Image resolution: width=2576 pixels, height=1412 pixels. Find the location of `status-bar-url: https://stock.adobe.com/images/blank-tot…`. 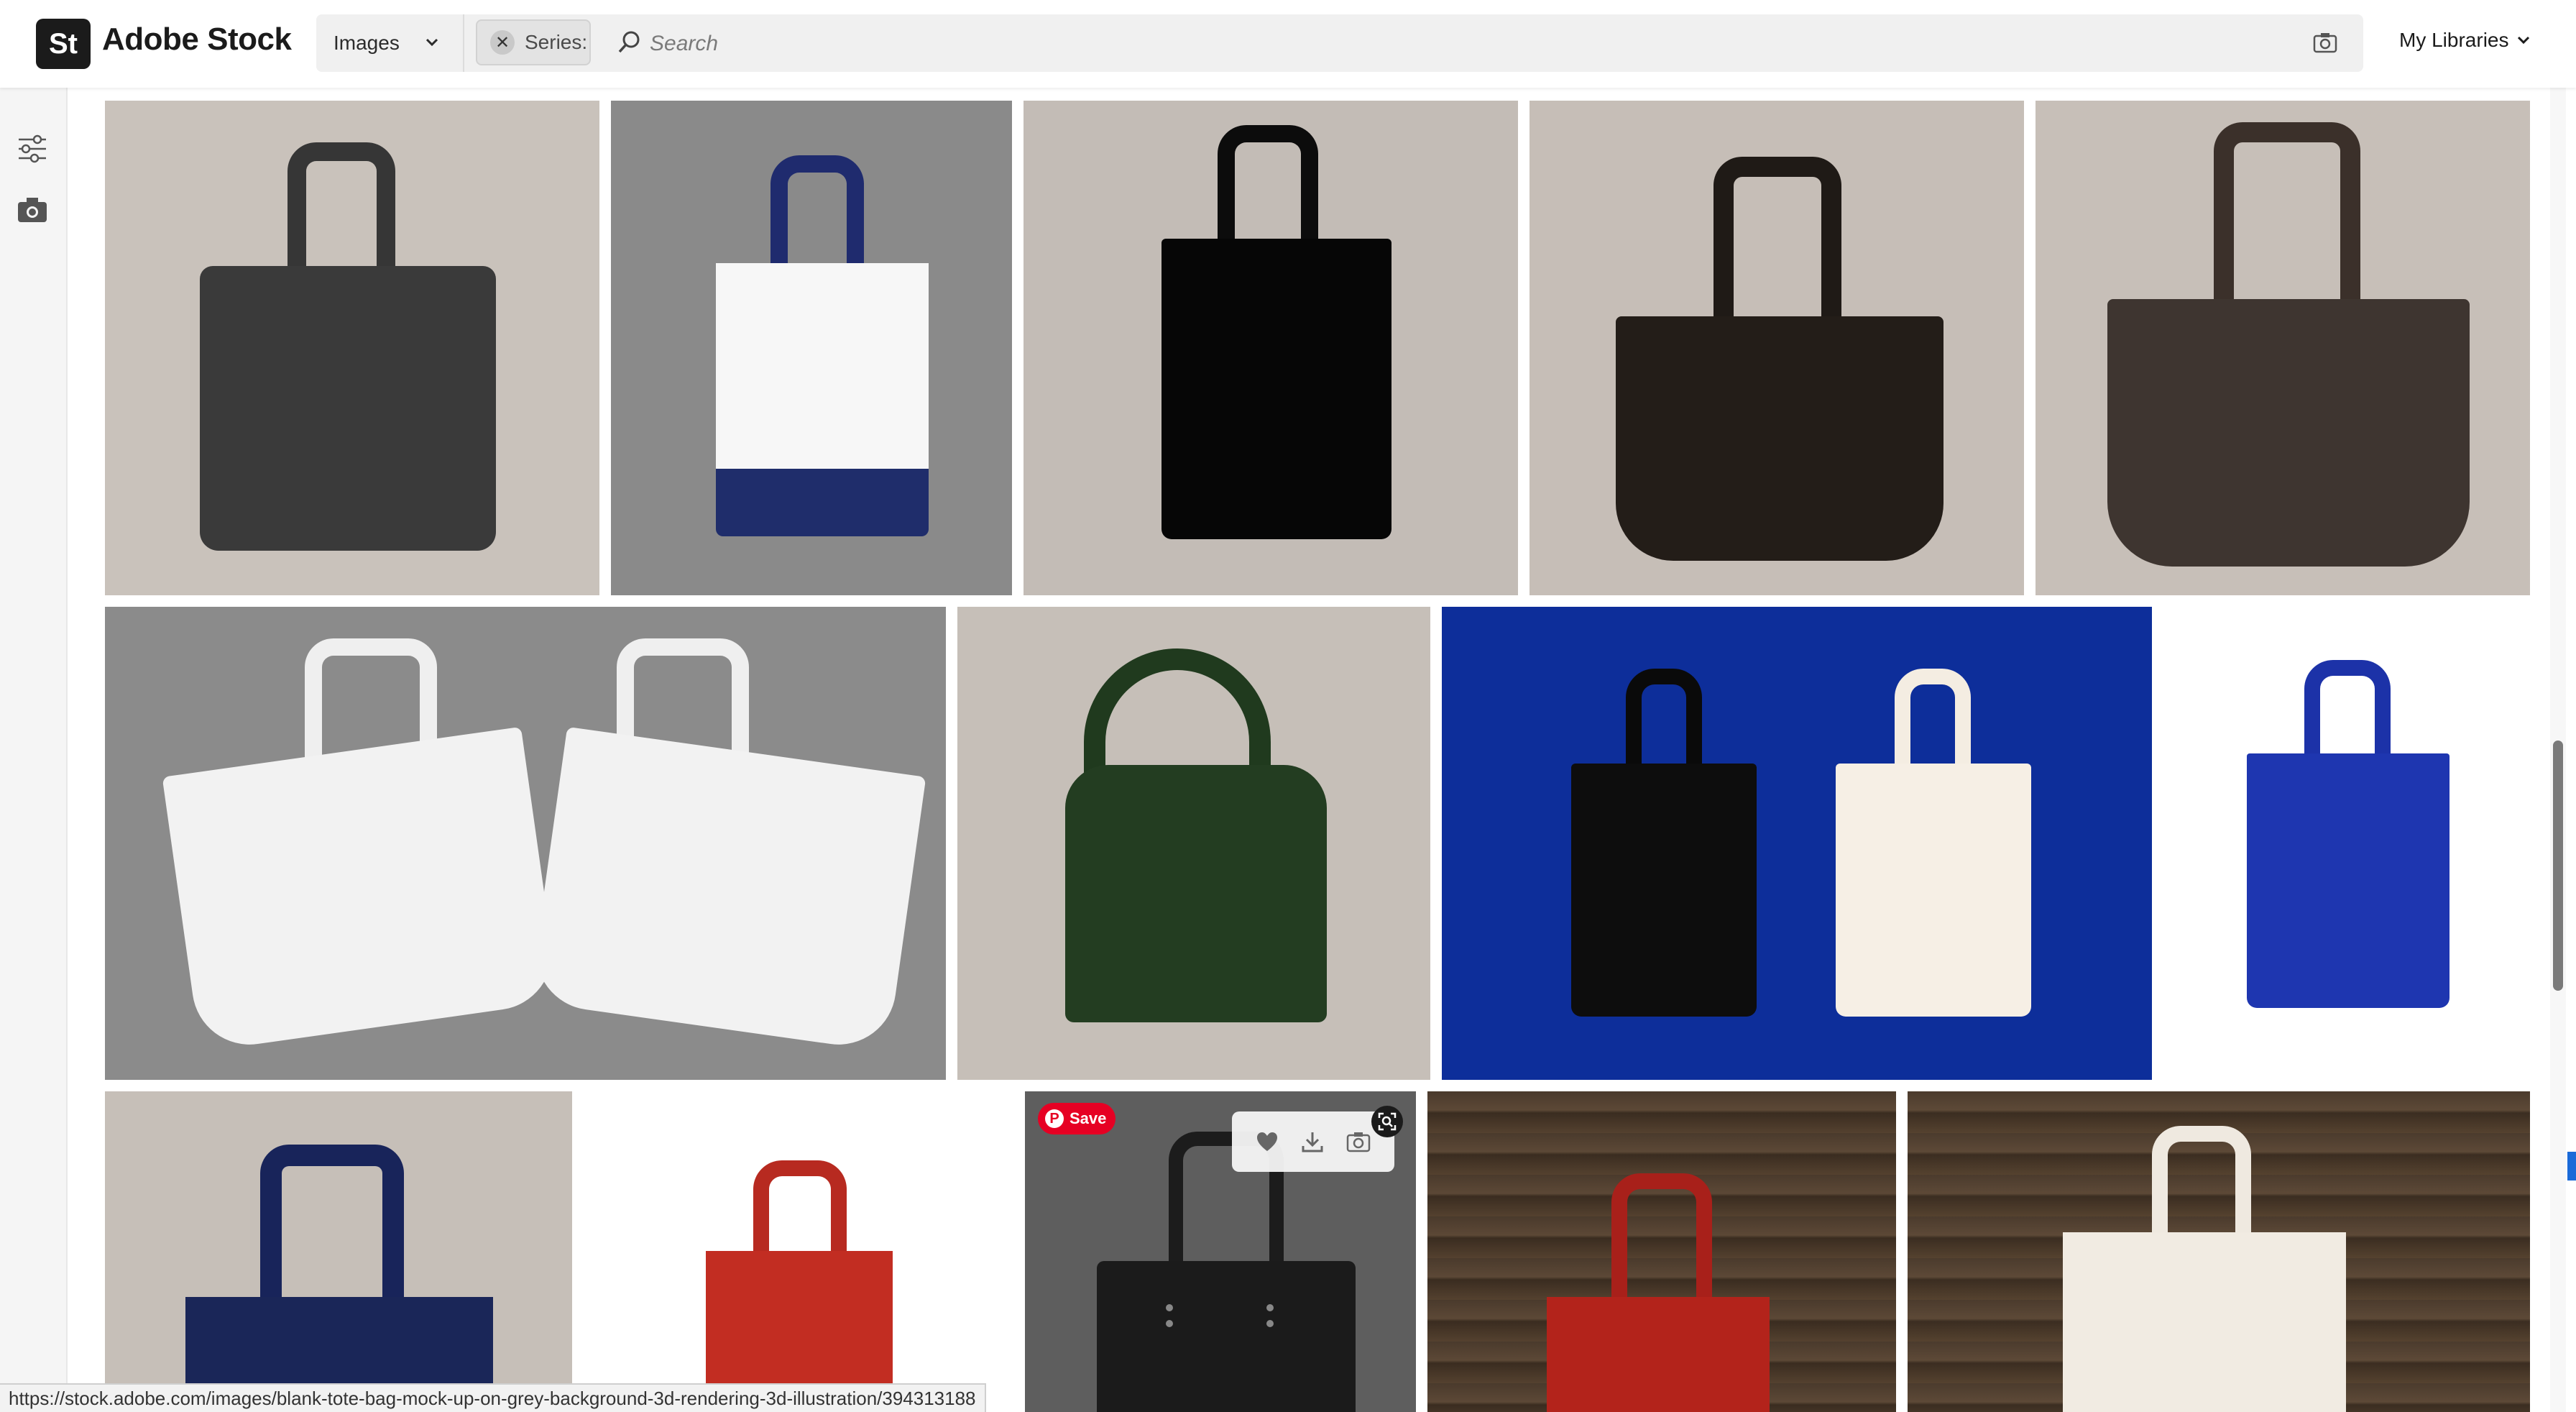

status-bar-url: https://stock.adobe.com/images/blank-tot… is located at coordinates (493, 1397).